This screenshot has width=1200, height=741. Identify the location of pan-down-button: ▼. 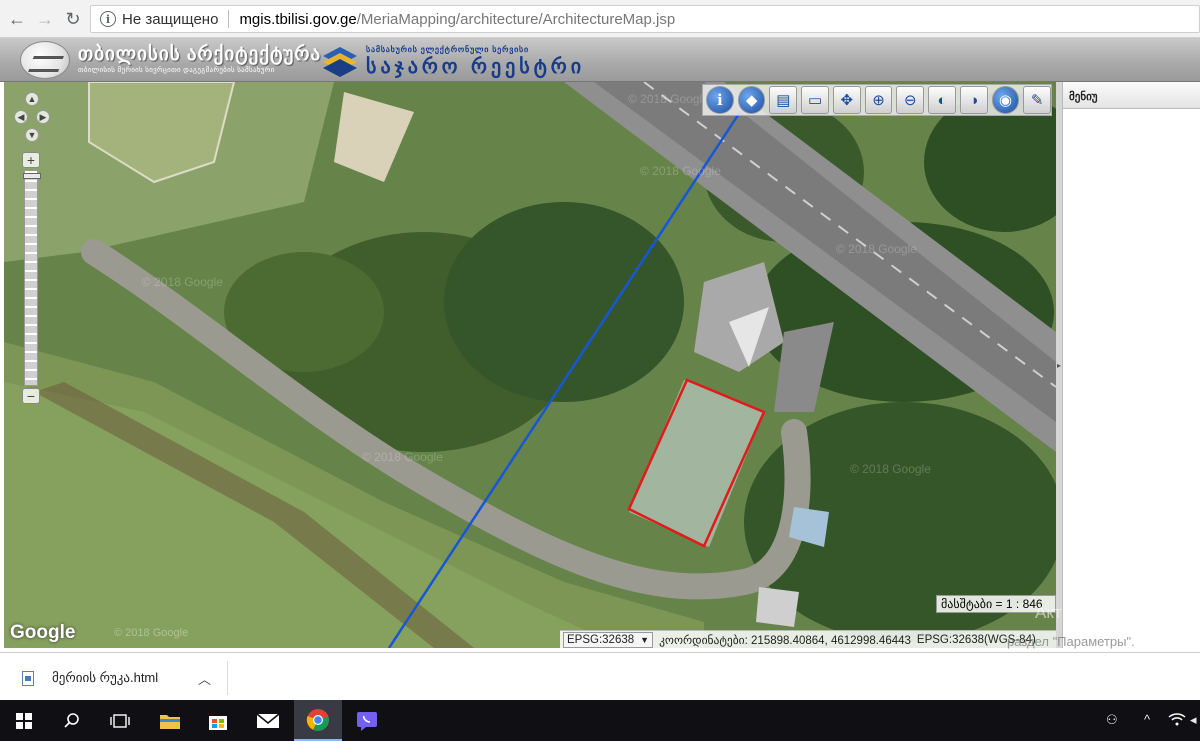
(32, 135).